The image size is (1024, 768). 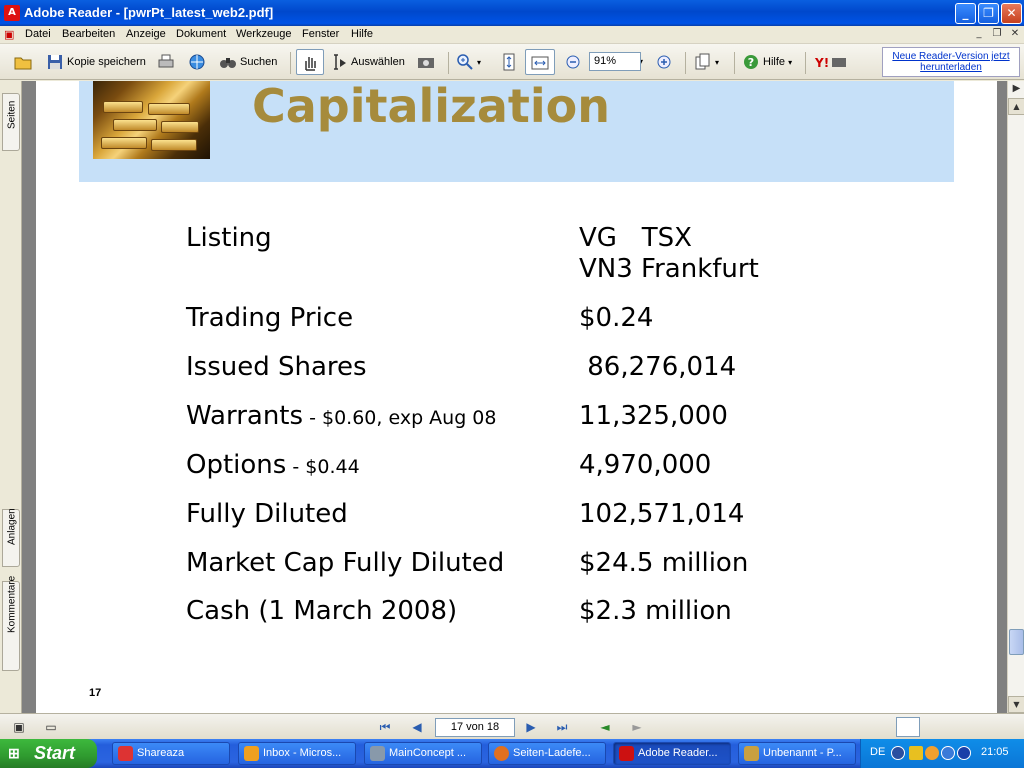 I want to click on menu-hilfe: Hilfe, so click(x=362, y=34).